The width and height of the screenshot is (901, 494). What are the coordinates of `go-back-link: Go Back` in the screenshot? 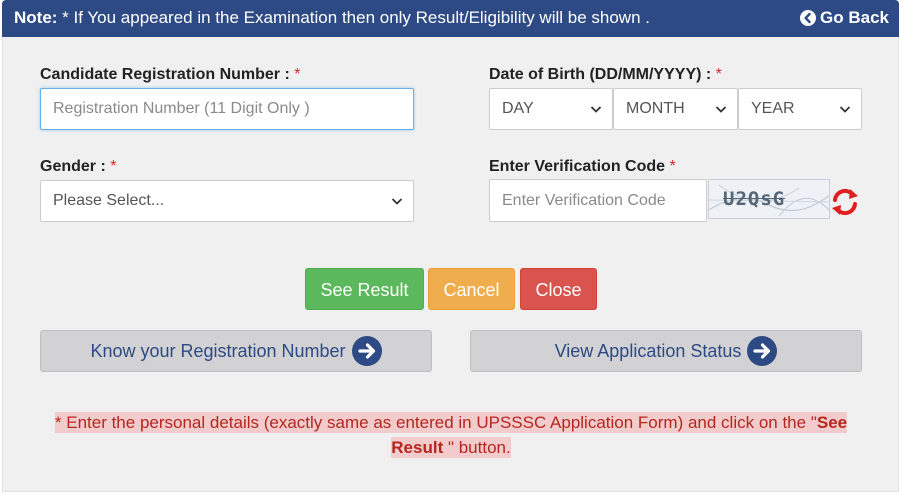 It's located at (844, 18).